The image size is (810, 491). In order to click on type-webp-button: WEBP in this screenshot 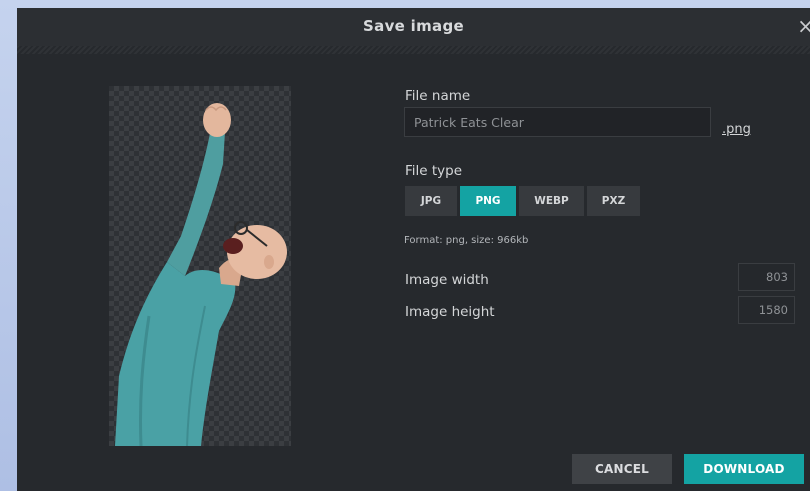, I will do `click(551, 201)`.